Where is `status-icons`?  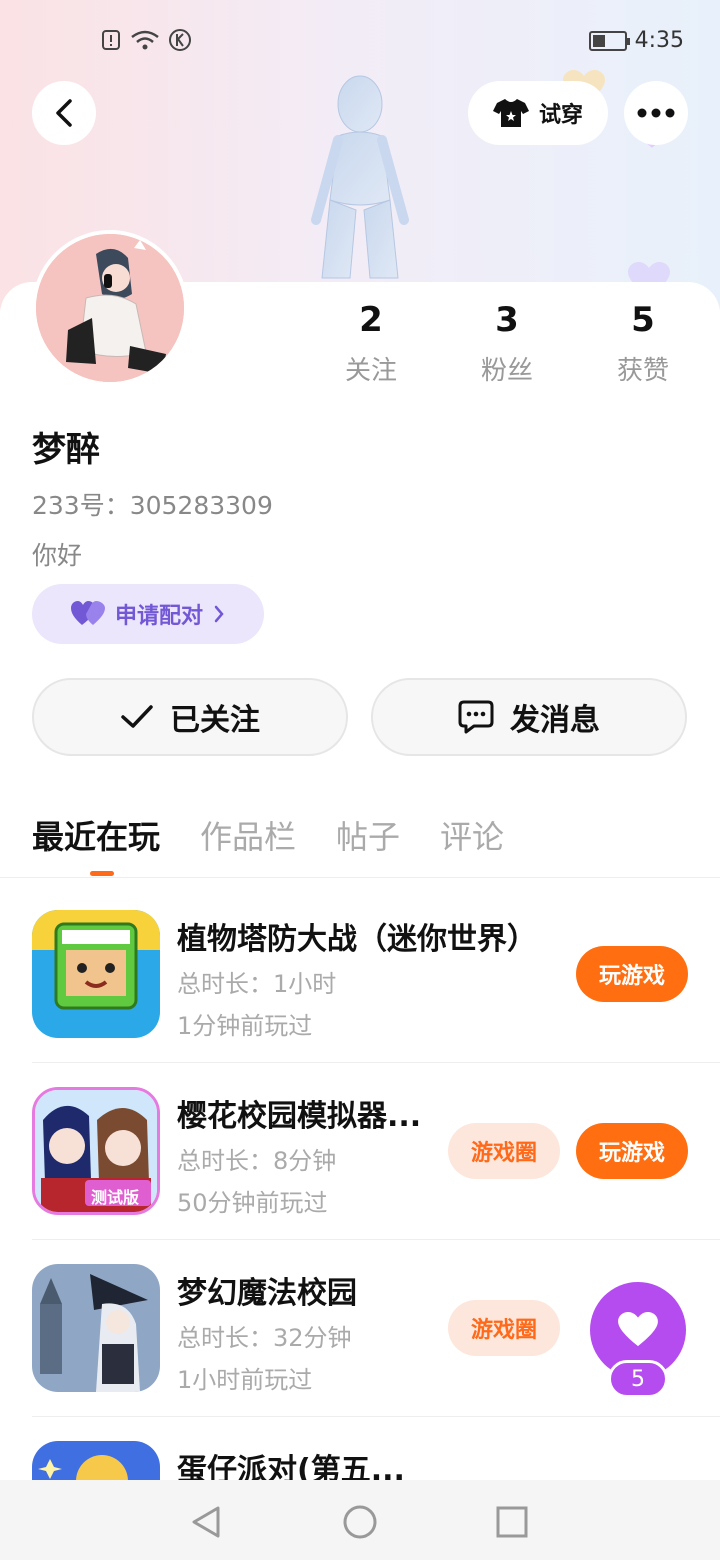 status-icons is located at coordinates (146, 40).